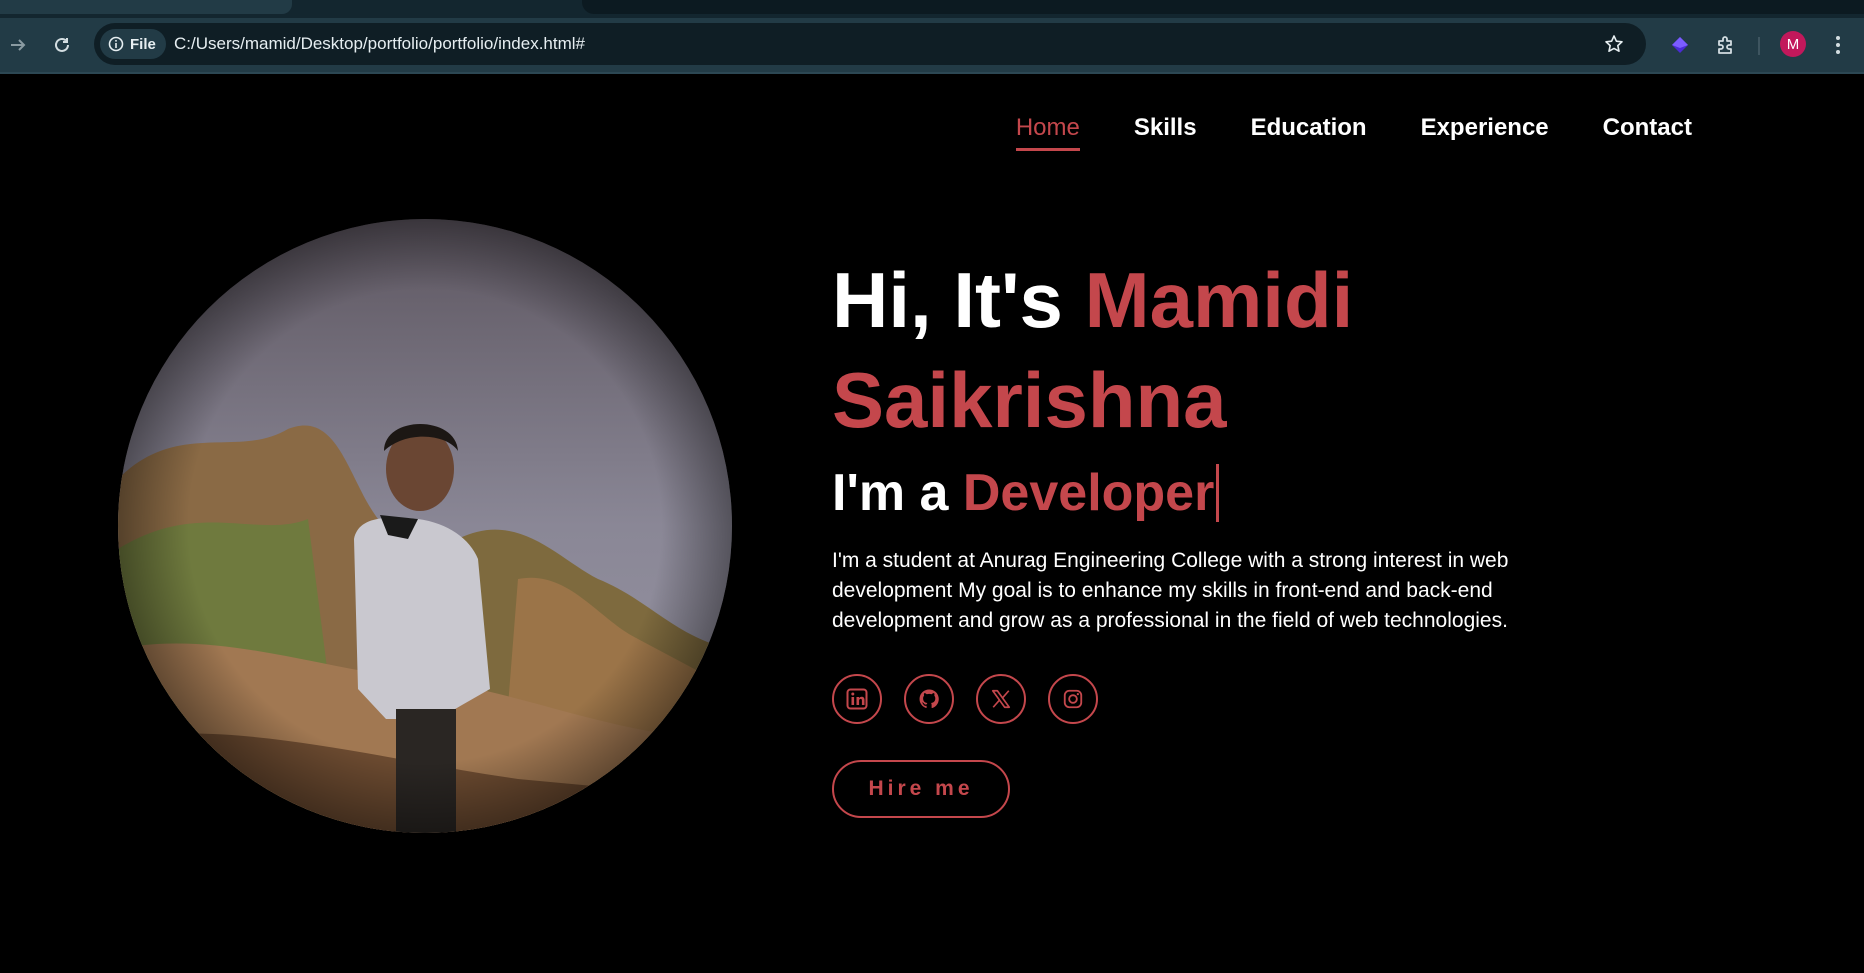 Image resolution: width=1864 pixels, height=973 pixels. I want to click on new-tab-area, so click(1223, 7).